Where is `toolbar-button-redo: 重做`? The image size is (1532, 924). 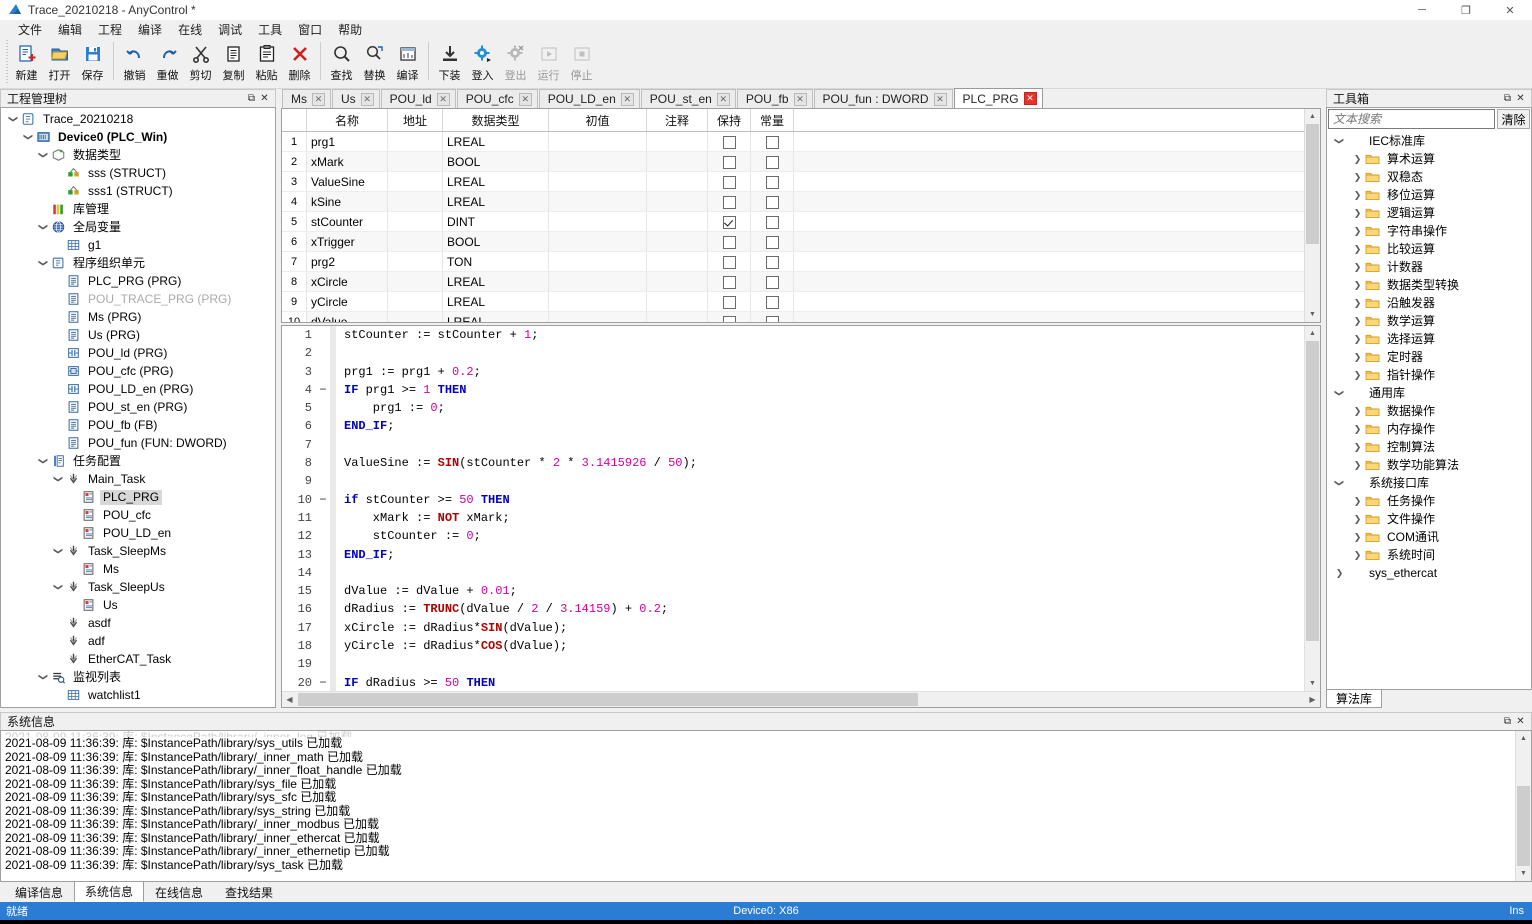
toolbar-button-redo: 重做 is located at coordinates (167, 63).